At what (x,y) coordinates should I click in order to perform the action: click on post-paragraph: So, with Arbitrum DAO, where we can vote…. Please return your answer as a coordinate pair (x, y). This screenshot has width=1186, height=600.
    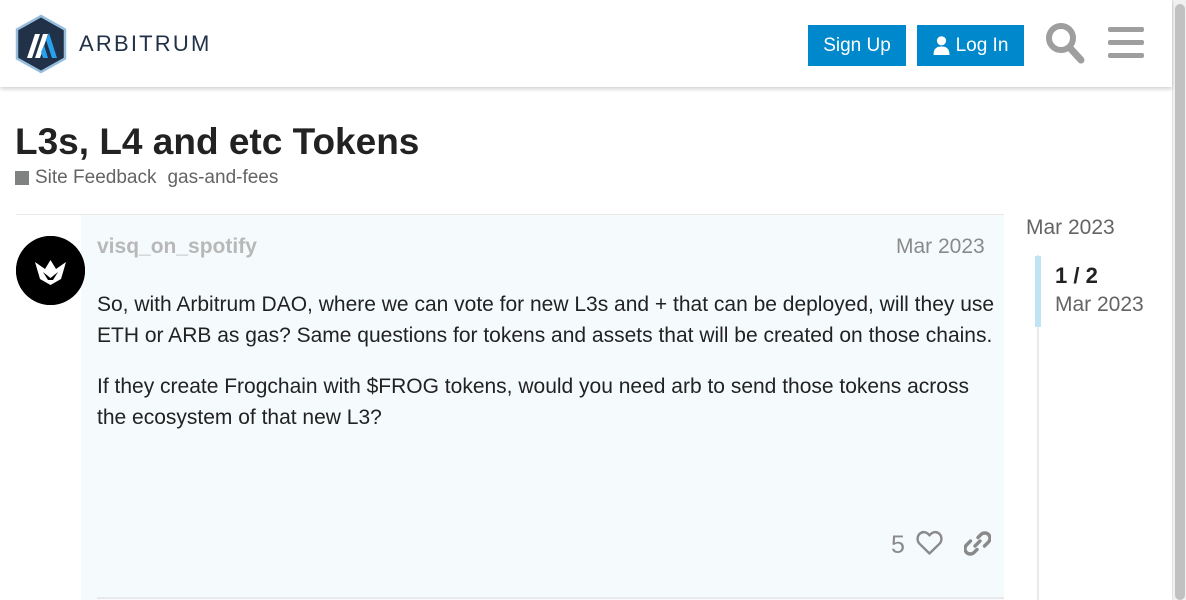
    Looking at the image, I should click on (546, 320).